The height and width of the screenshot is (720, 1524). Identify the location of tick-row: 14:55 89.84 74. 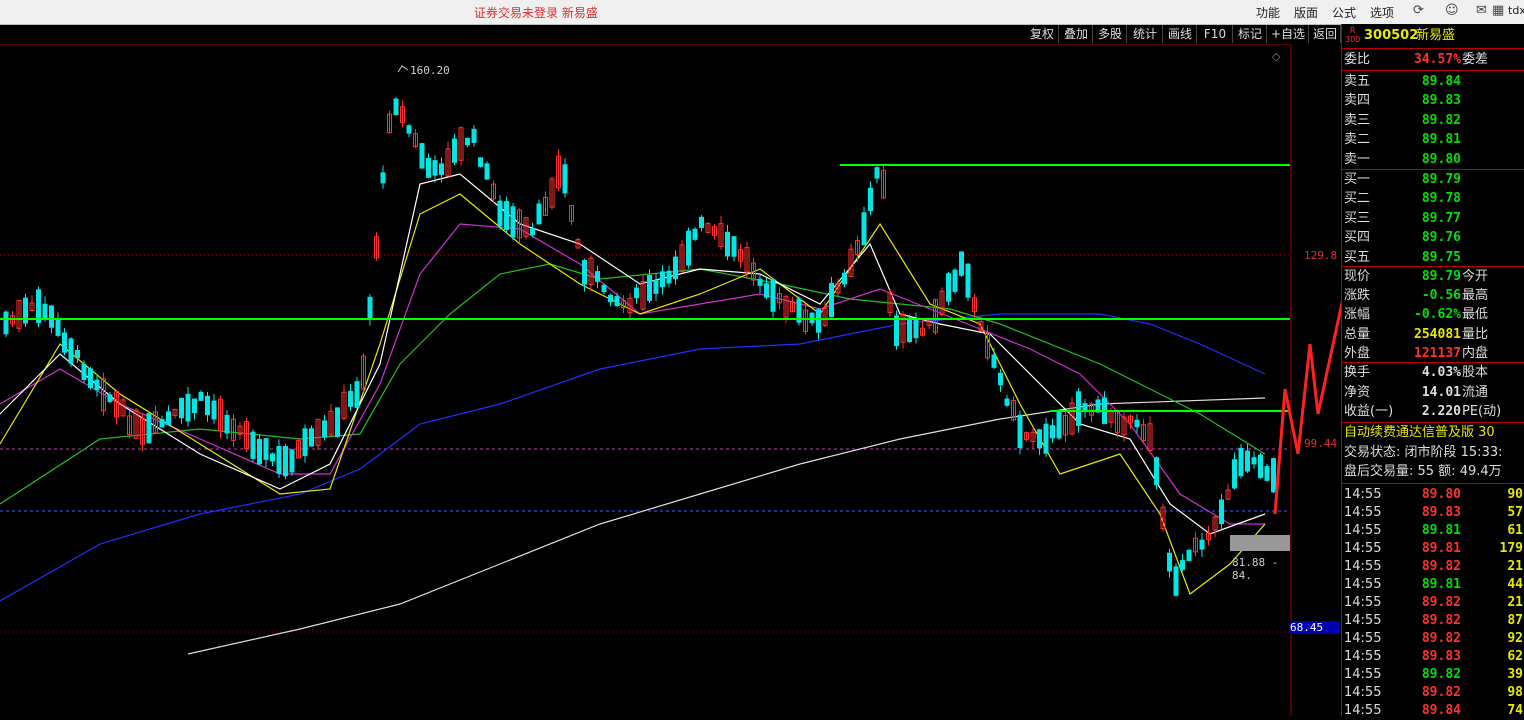
(1433, 710).